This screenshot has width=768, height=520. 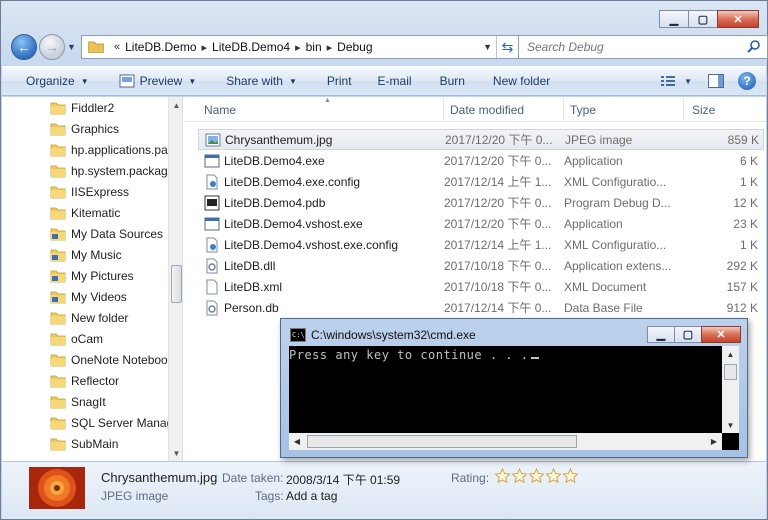 I want to click on column-header-date: Date modified, so click(x=504, y=109).